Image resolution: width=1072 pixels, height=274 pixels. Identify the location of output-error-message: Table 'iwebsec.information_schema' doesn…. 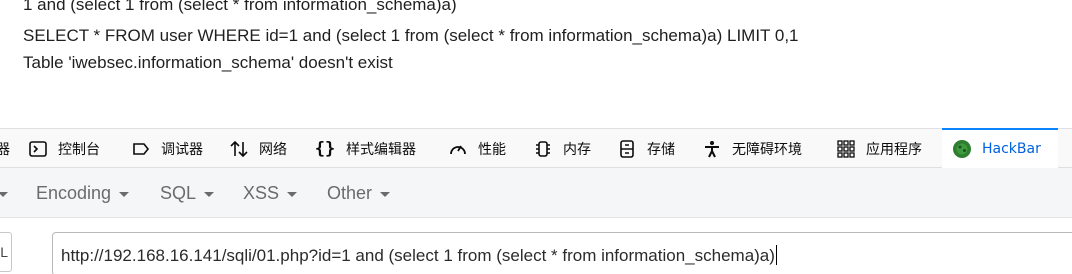
(208, 62).